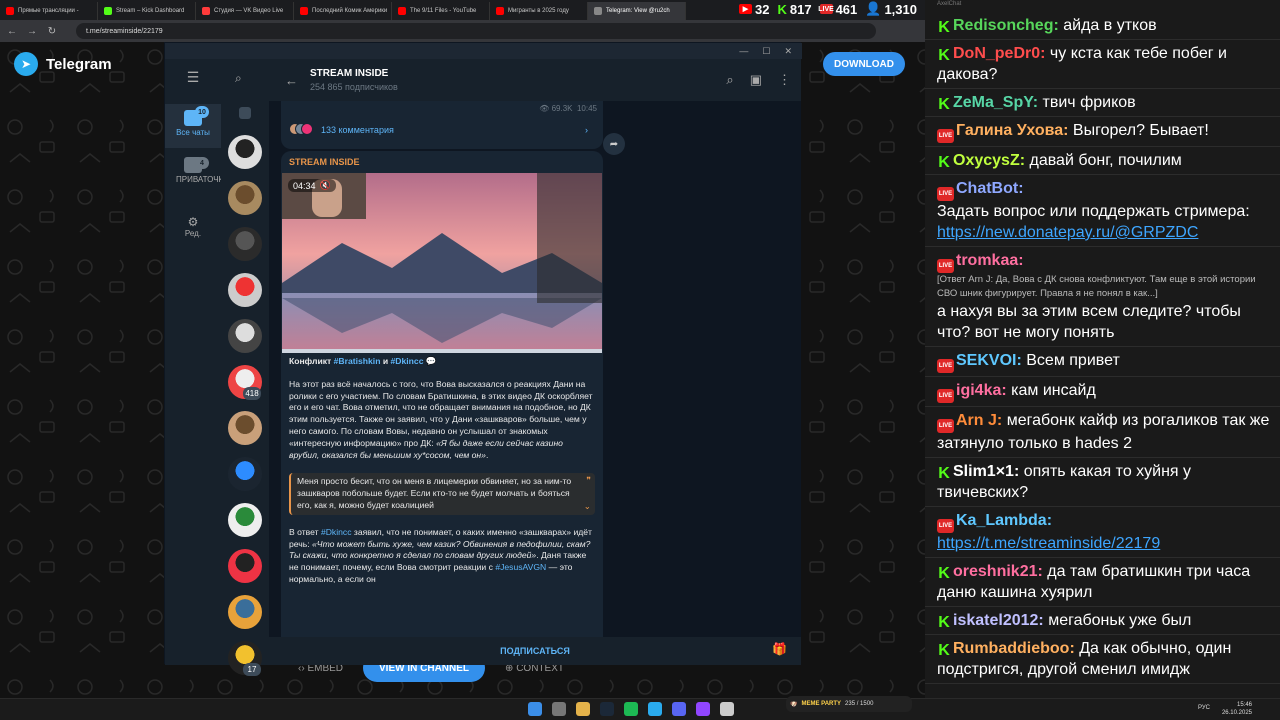 The height and width of the screenshot is (720, 1280). I want to click on edit-folders: ⚙ Ред., so click(193, 226).